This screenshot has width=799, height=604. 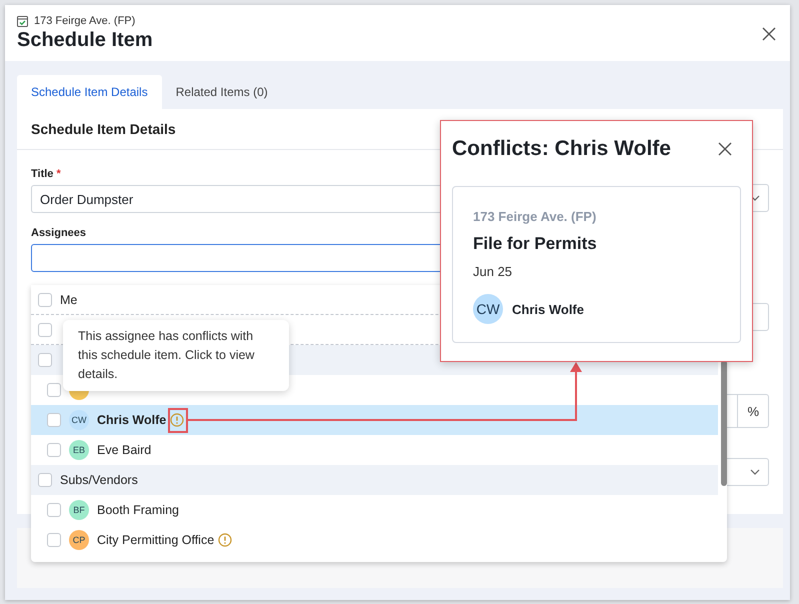 What do you see at coordinates (42, 174) in the screenshot?
I see `field-label: Title` at bounding box center [42, 174].